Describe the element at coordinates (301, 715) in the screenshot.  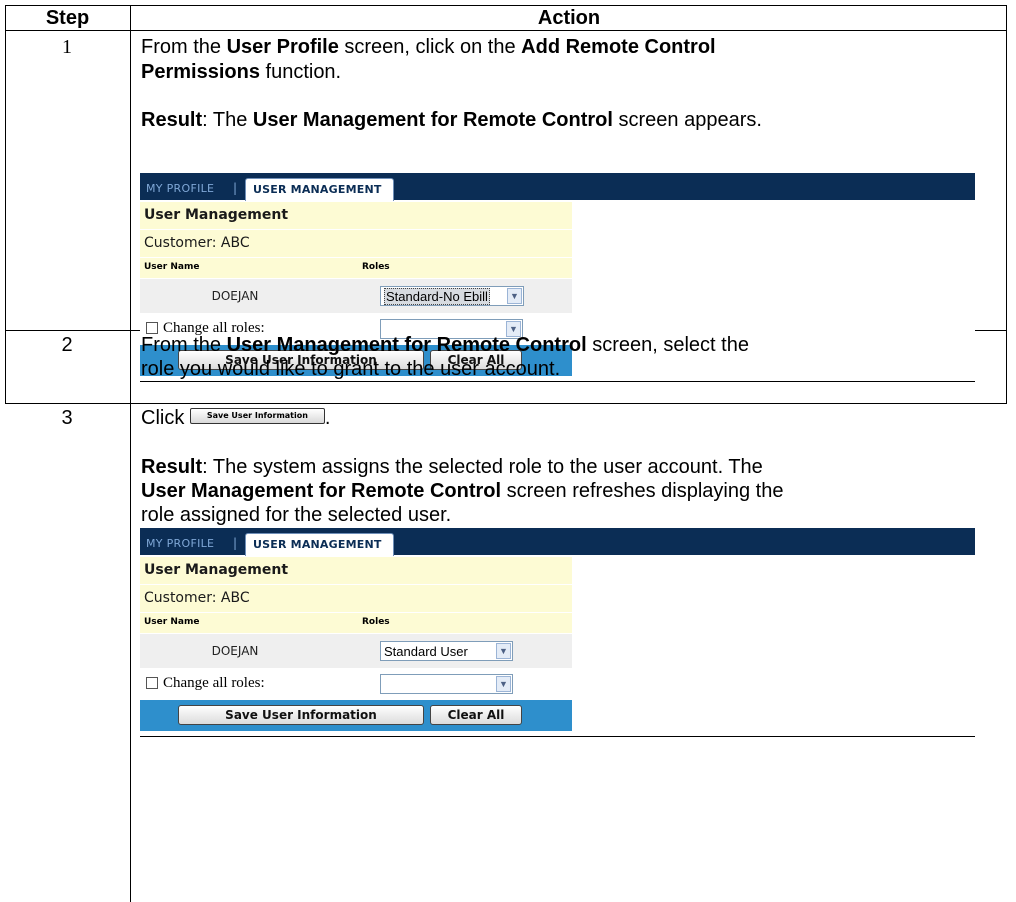
I see `save-user-information-button: Save User Information` at that location.